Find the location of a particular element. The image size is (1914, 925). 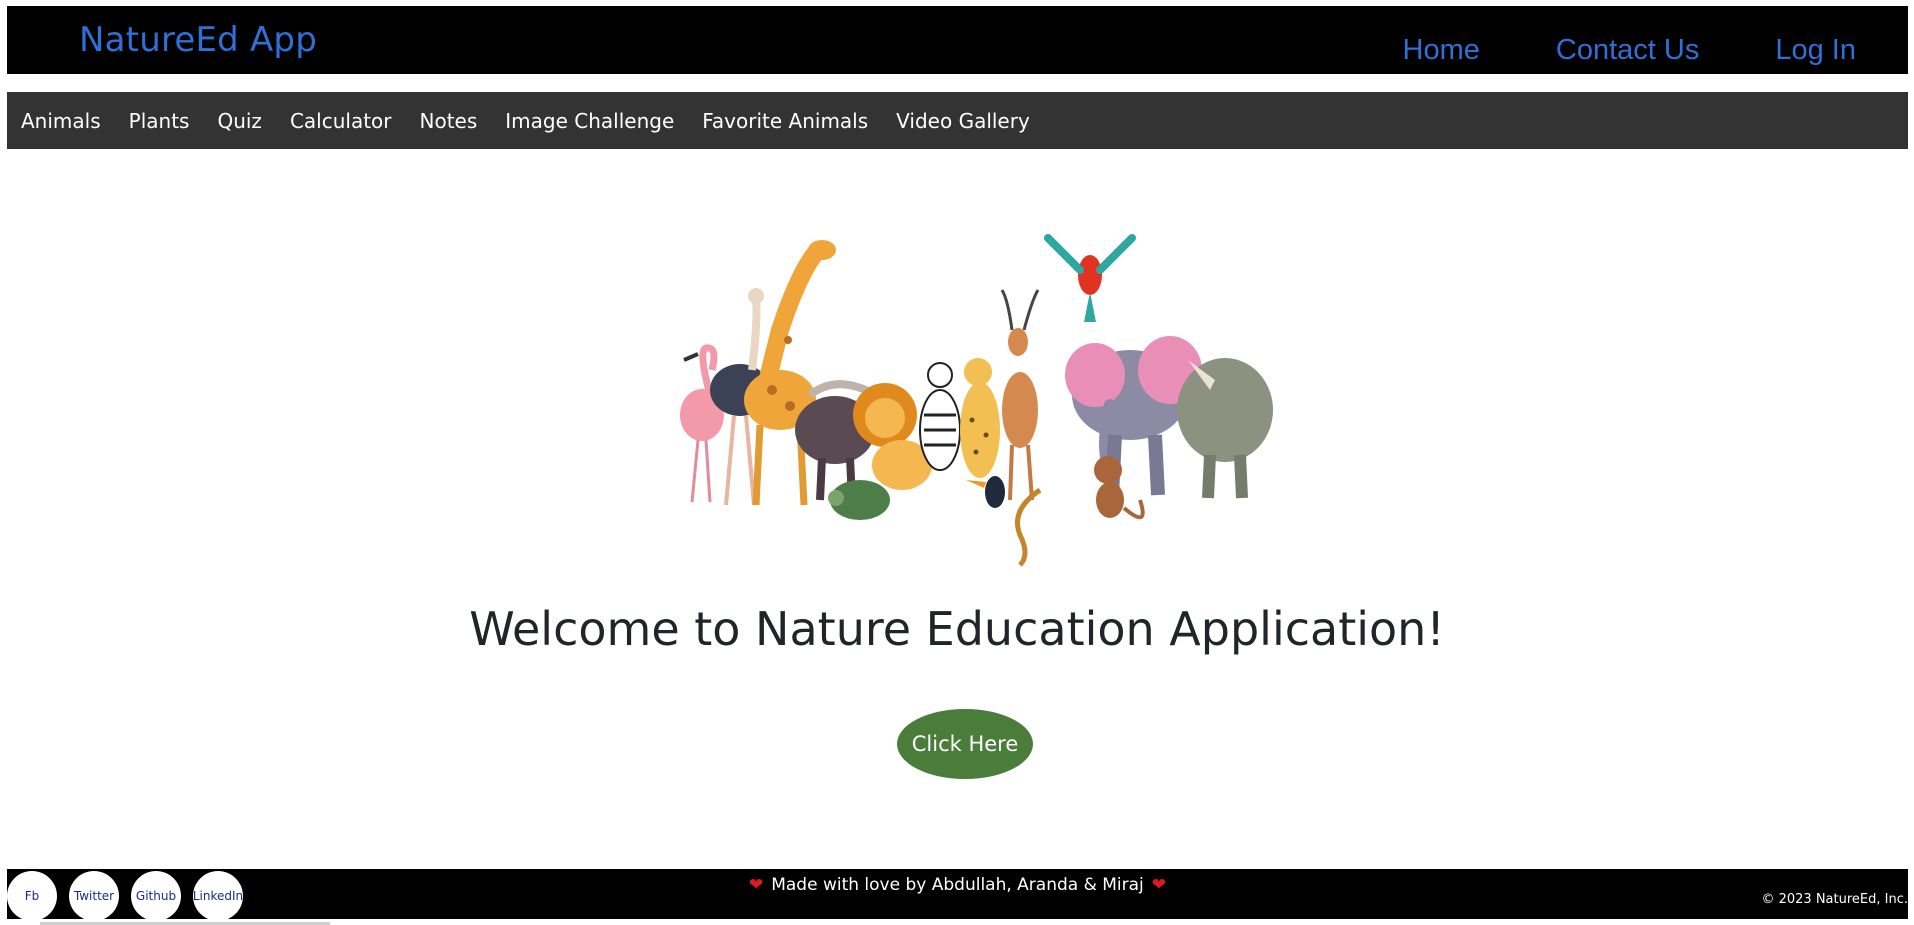

home-link: Home is located at coordinates (1441, 50).